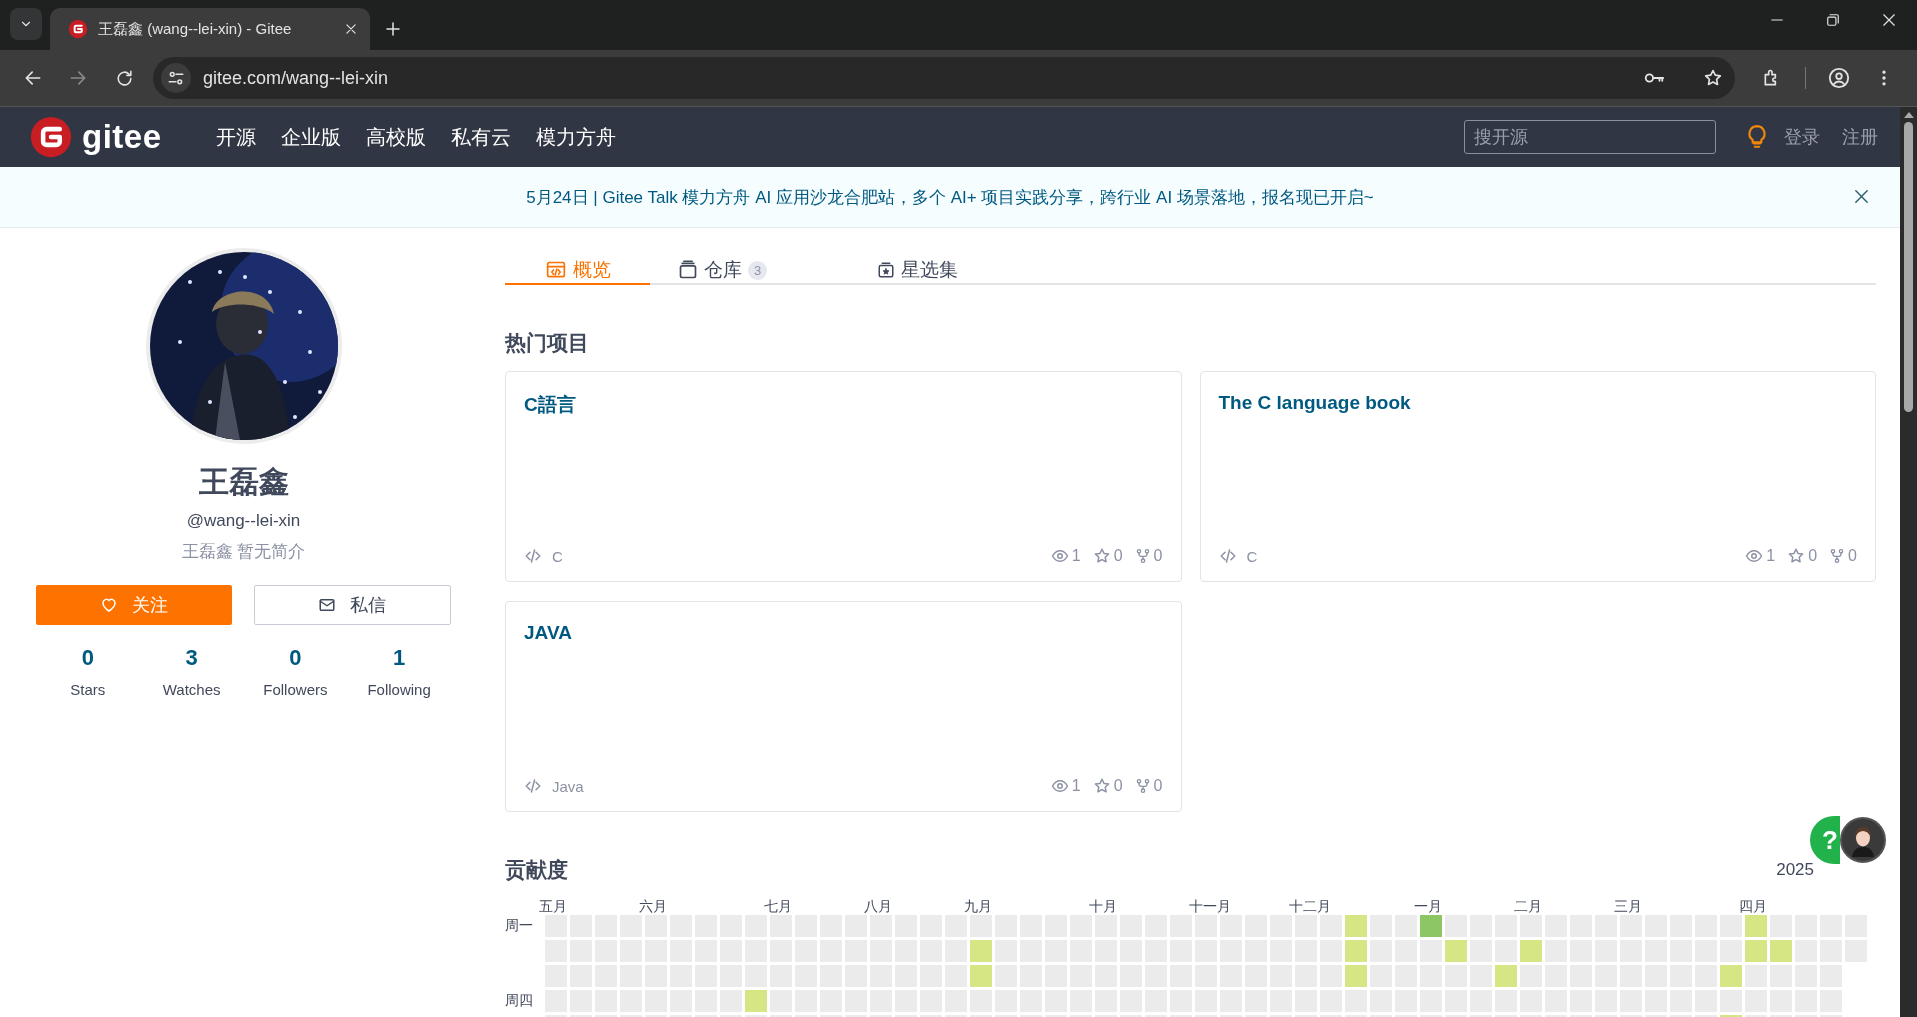  What do you see at coordinates (1628, 907) in the screenshot?
I see `month-label: 三月` at bounding box center [1628, 907].